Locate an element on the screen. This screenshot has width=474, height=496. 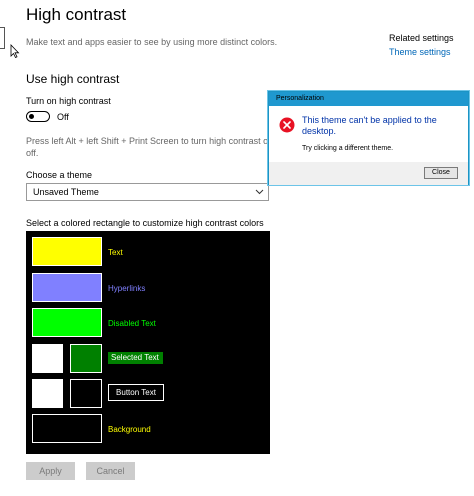
theme-label: Choose a theme is located at coordinates (59, 175).